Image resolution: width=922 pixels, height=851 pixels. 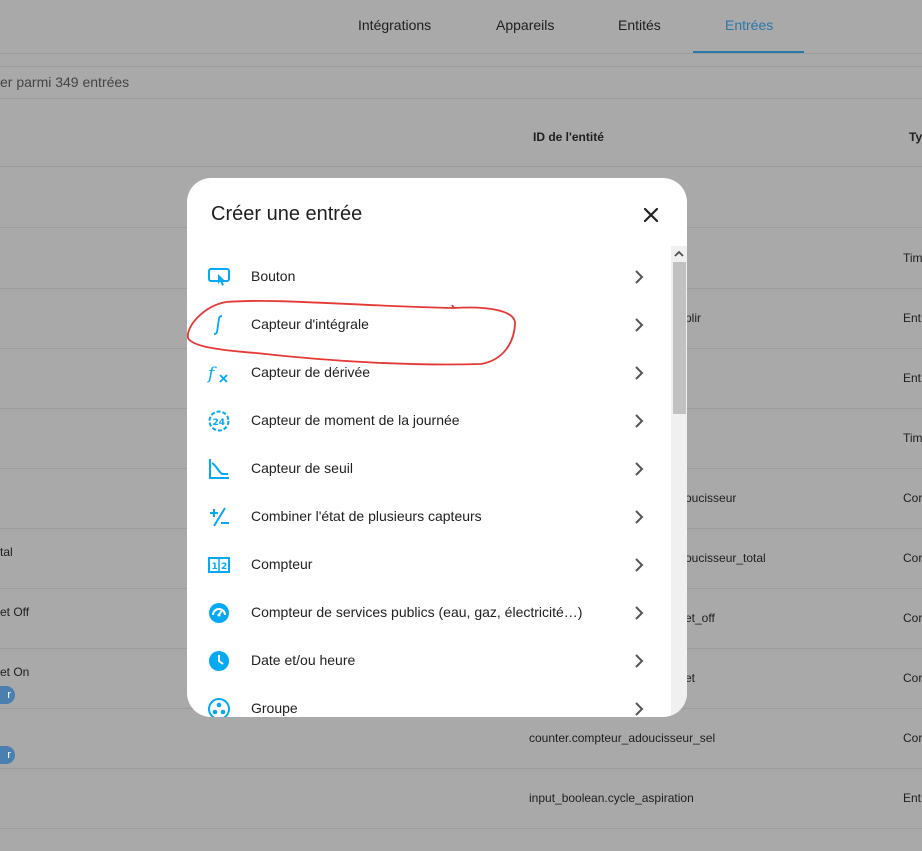 What do you see at coordinates (311, 372) in the screenshot?
I see `list-item-label: Capteur de dérivée` at bounding box center [311, 372].